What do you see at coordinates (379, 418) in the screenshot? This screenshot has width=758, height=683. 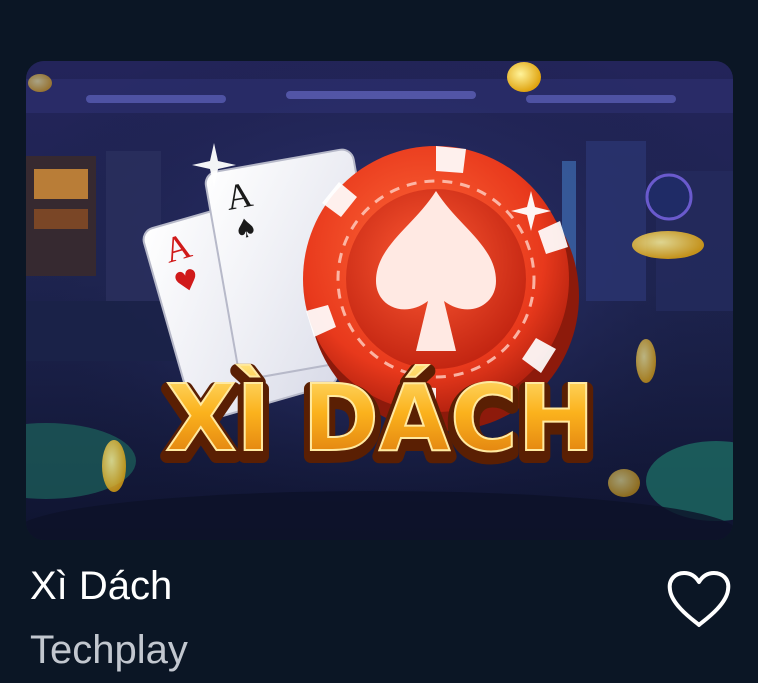 I see `svg-text: XÌ DÁCH` at bounding box center [379, 418].